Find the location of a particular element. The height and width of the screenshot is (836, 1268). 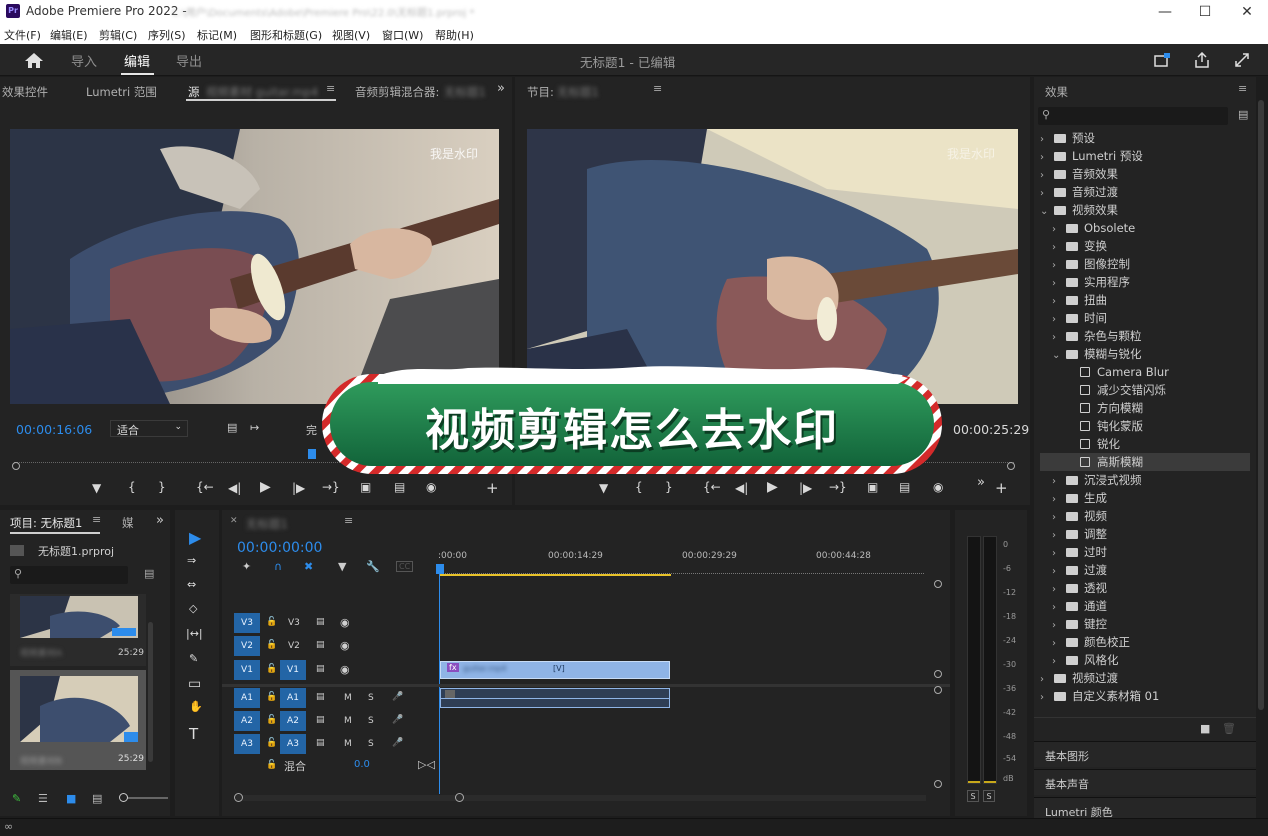

zoom-handle-left is located at coordinates (16, 466).